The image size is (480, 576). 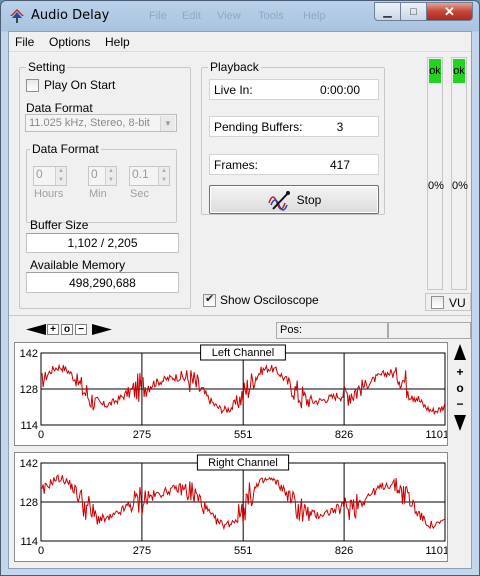 I want to click on show-oscilloscope-label: Show Osciloscope, so click(x=269, y=300).